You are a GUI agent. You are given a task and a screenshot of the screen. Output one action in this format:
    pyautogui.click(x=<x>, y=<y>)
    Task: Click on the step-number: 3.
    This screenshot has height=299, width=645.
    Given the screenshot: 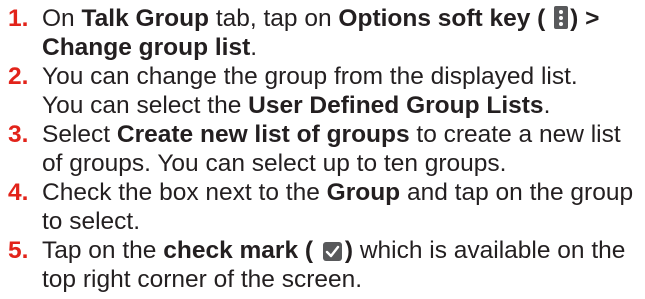 What is the action you would take?
    pyautogui.click(x=18, y=134)
    